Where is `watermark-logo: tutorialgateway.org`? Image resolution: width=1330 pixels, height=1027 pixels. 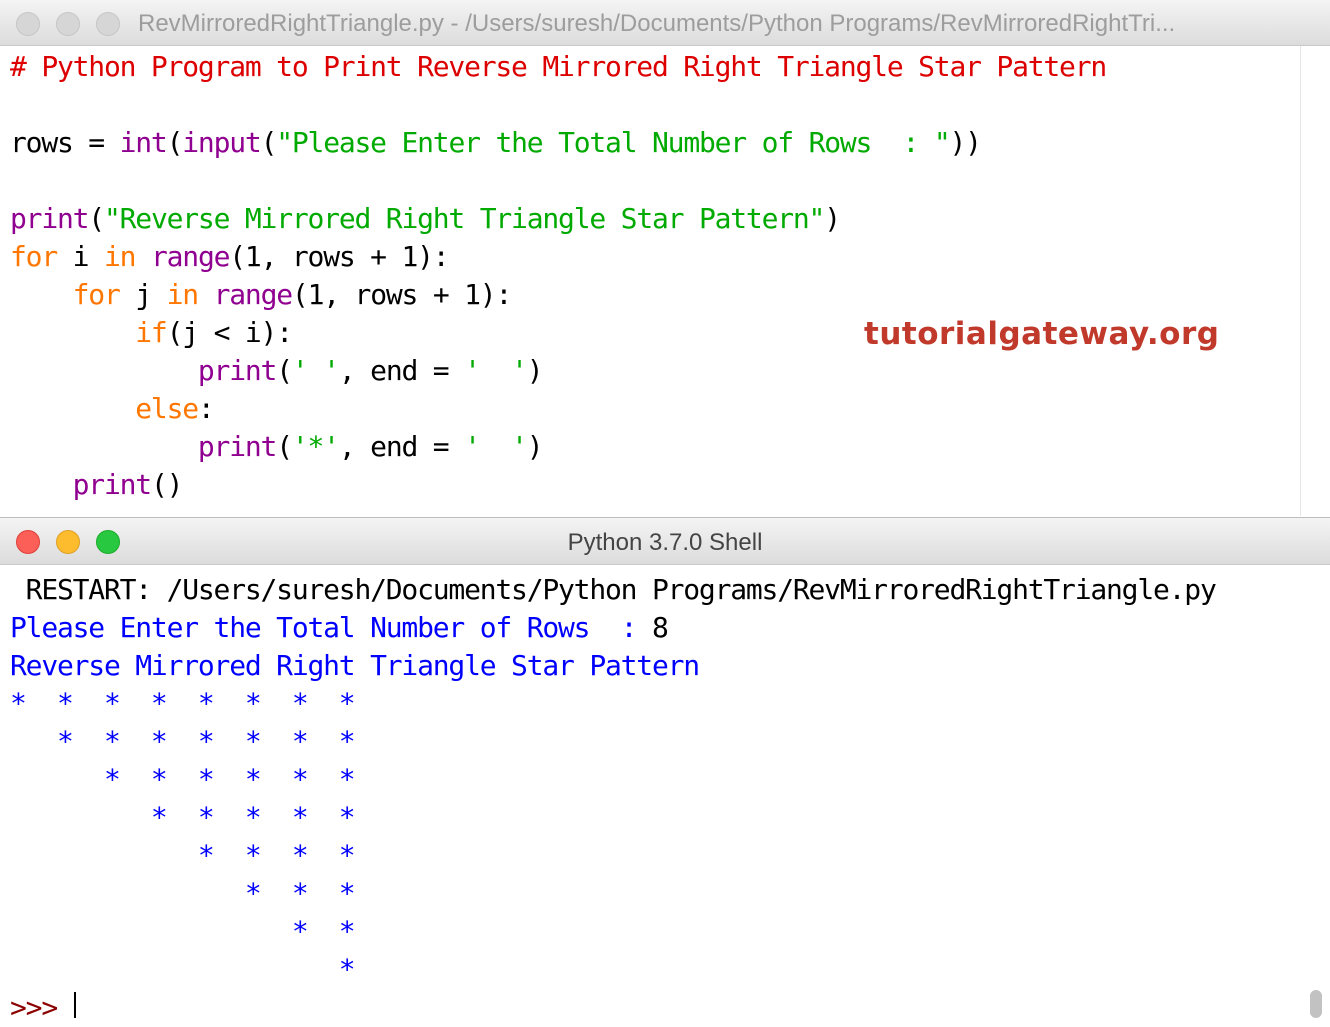
watermark-logo: tutorialgateway.org is located at coordinates (1042, 334).